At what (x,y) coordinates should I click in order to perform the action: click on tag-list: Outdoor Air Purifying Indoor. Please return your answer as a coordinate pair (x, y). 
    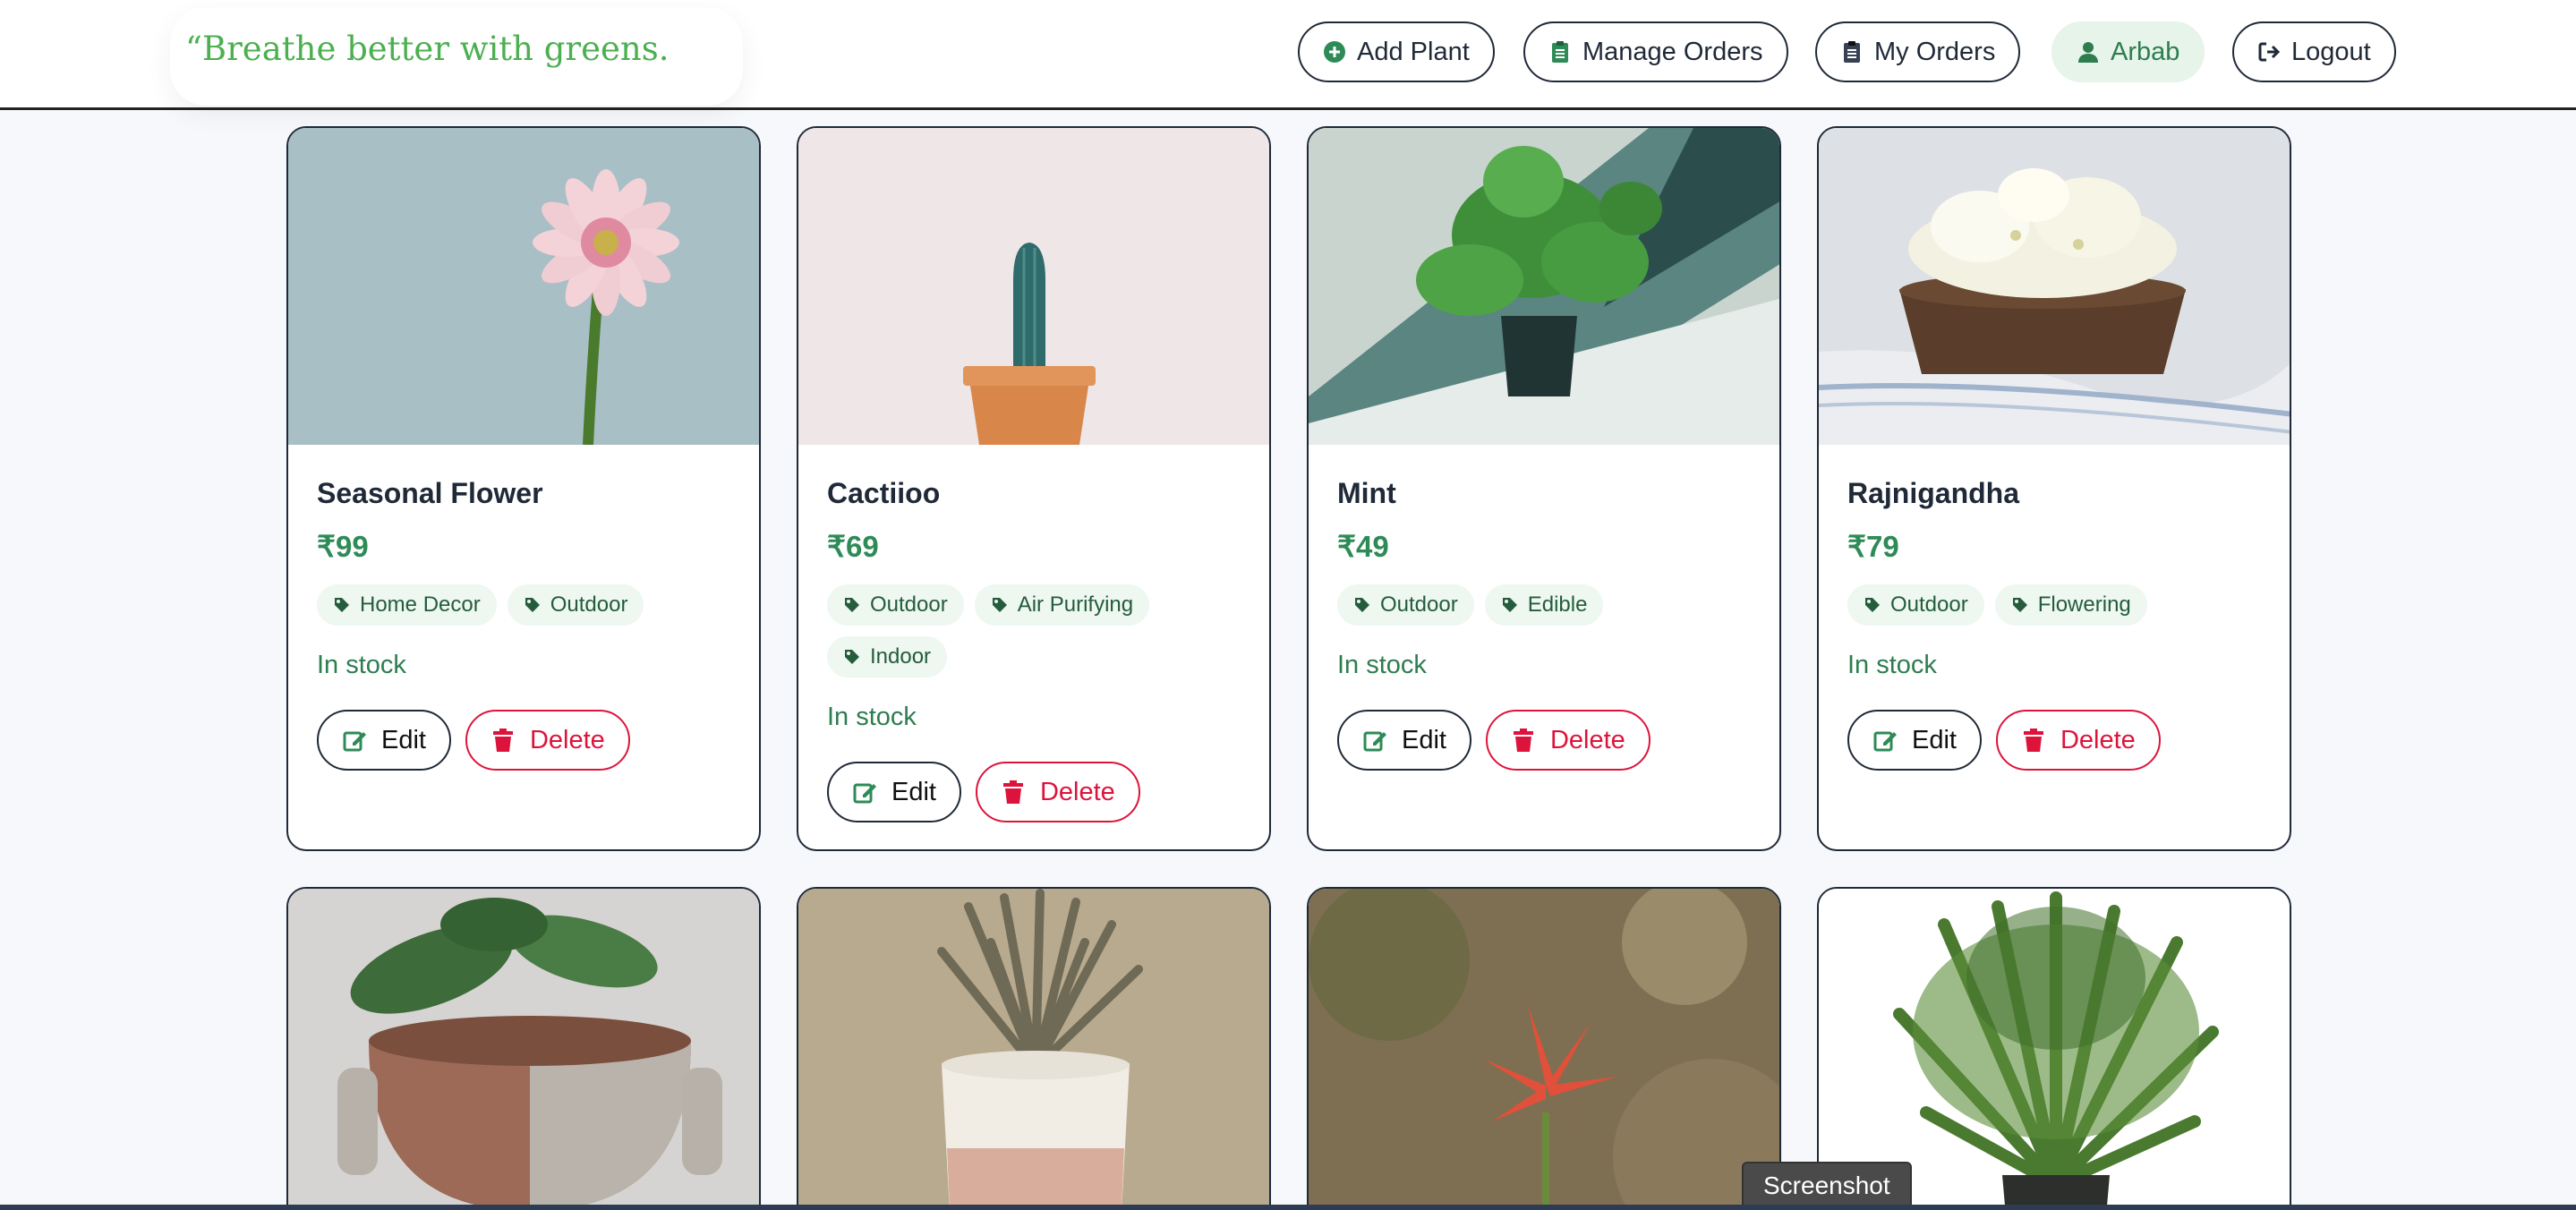
    Looking at the image, I should click on (1033, 630).